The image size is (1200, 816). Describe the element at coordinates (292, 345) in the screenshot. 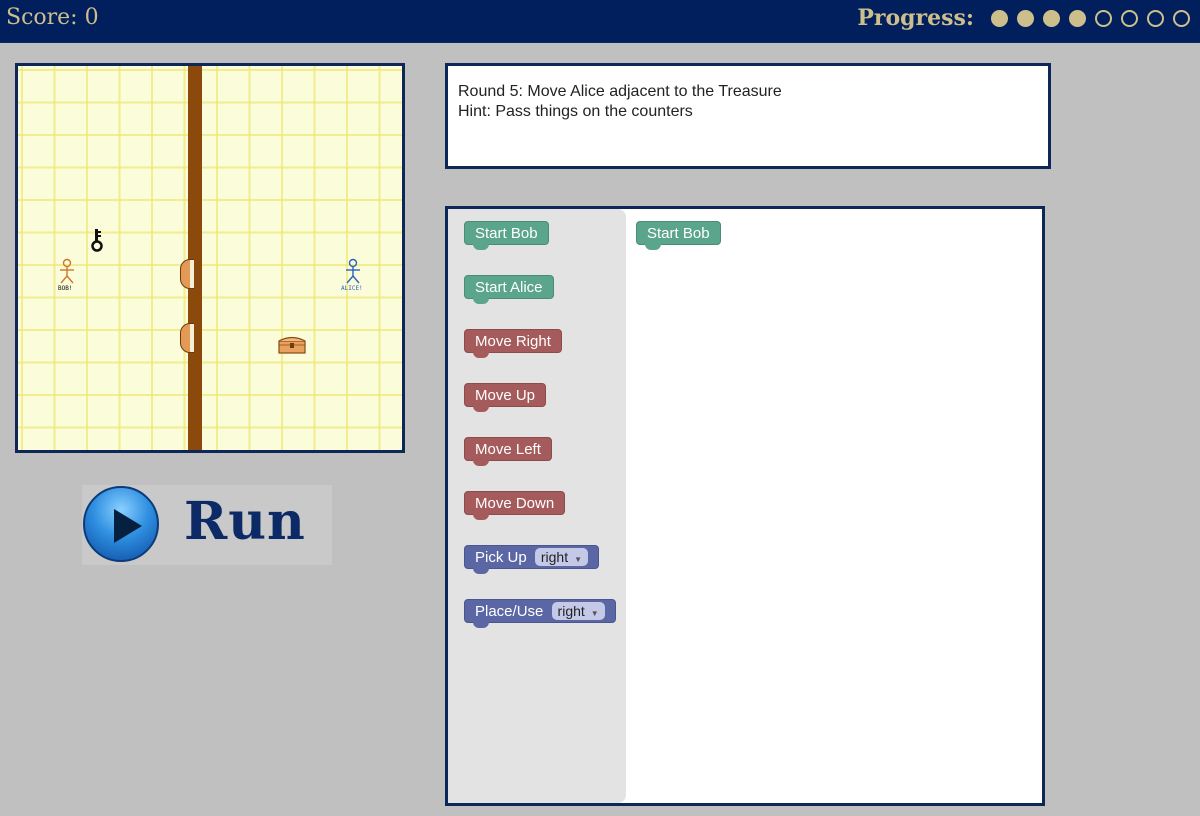

I see `treasure-chest-icon` at that location.